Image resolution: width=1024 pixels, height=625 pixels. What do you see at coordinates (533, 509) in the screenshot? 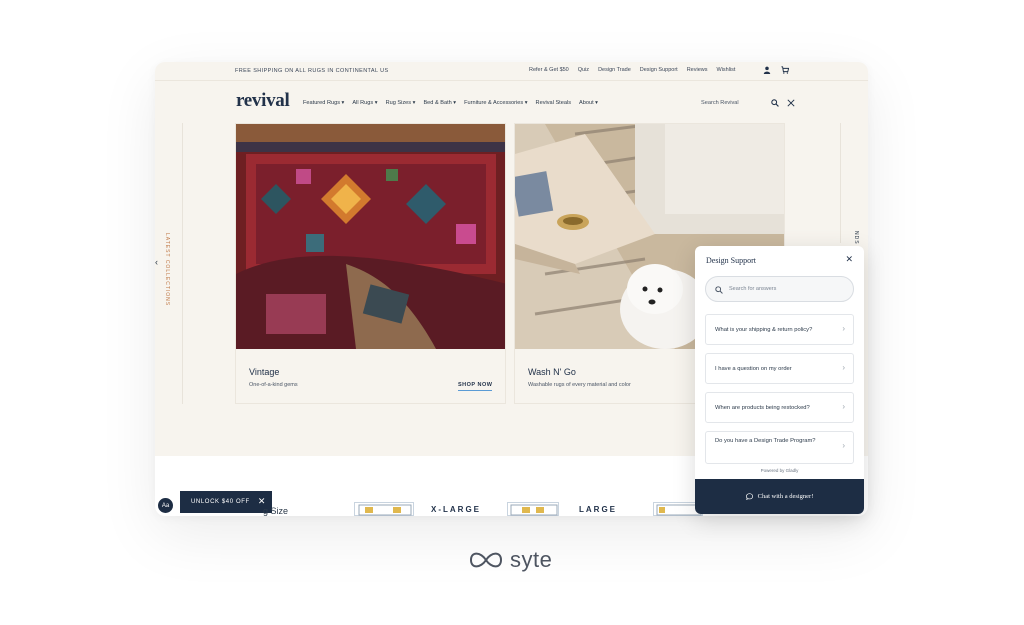
I see `size-swatch-large` at bounding box center [533, 509].